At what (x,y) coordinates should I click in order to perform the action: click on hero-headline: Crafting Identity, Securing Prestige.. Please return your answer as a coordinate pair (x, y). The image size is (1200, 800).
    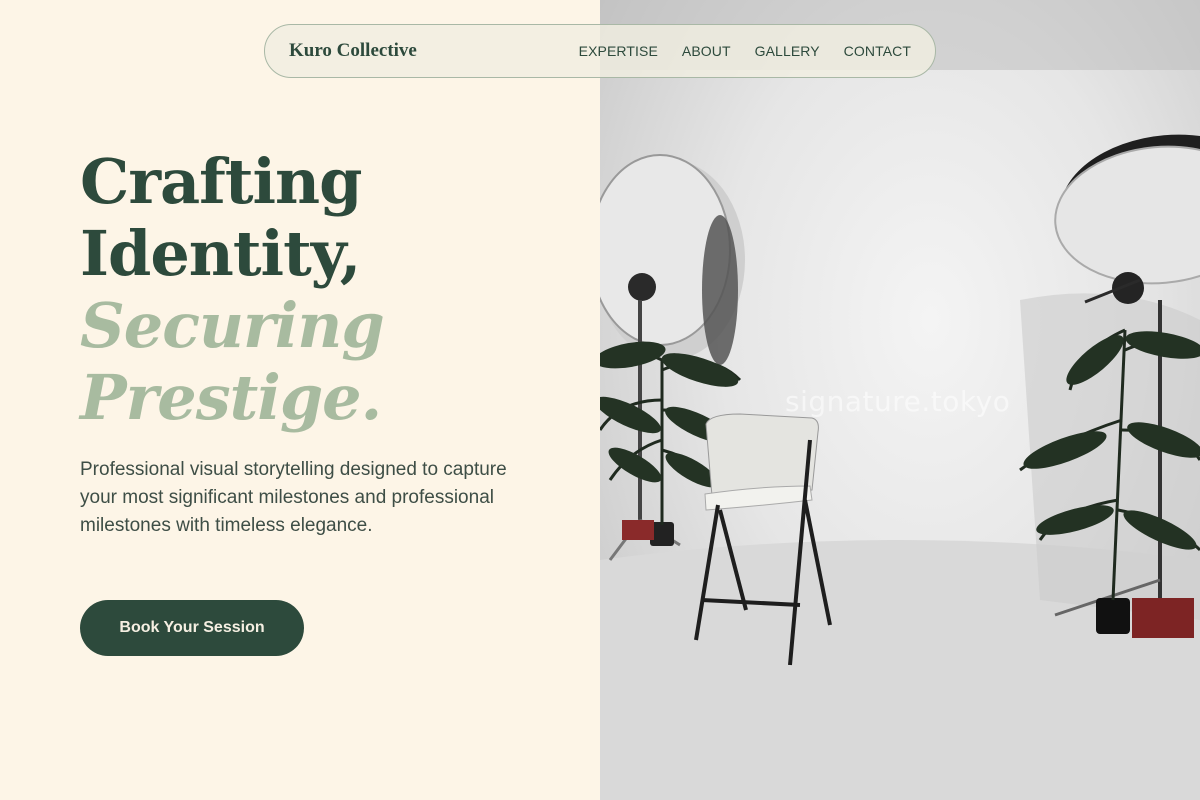
    Looking at the image, I should click on (232, 289).